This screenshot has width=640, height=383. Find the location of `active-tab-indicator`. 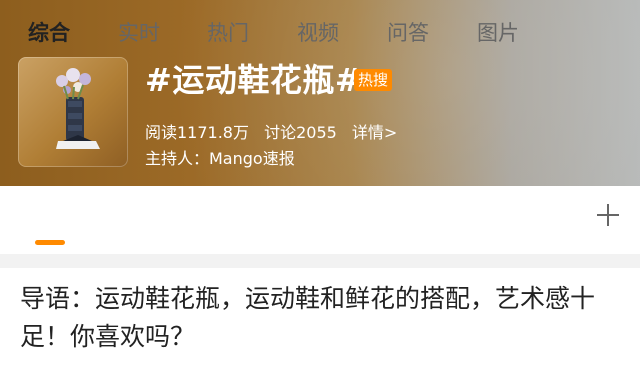

active-tab-indicator is located at coordinates (50, 242).